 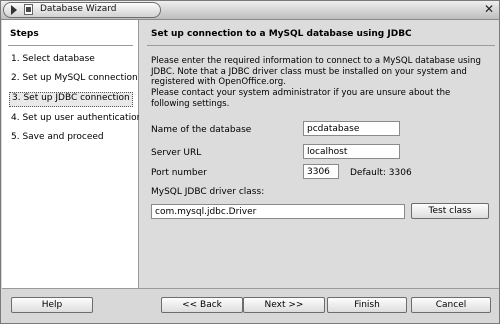 I want to click on window-title: Database Wizard, so click(x=78, y=9).